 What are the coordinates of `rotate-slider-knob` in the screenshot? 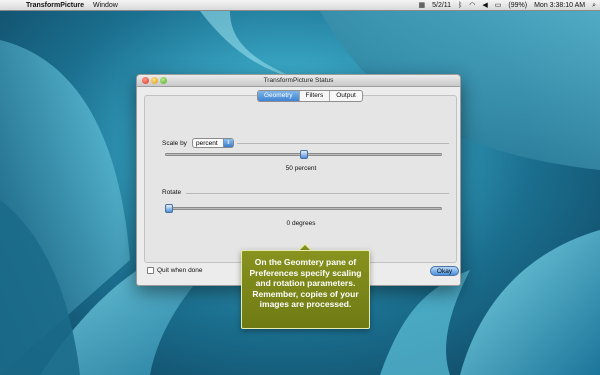 It's located at (169, 208).